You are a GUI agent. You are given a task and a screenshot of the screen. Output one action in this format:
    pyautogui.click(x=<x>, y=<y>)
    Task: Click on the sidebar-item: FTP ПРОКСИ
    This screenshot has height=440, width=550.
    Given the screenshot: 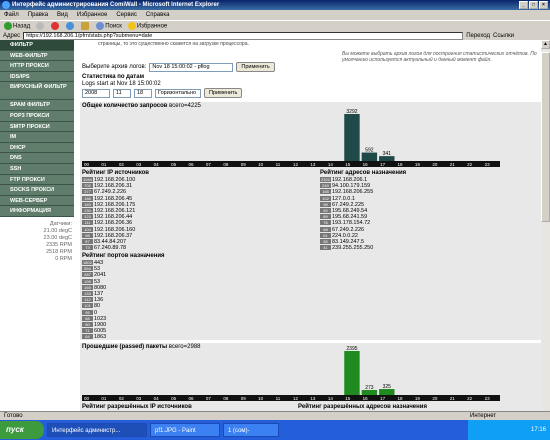 What is the action you would take?
    pyautogui.click(x=37, y=180)
    